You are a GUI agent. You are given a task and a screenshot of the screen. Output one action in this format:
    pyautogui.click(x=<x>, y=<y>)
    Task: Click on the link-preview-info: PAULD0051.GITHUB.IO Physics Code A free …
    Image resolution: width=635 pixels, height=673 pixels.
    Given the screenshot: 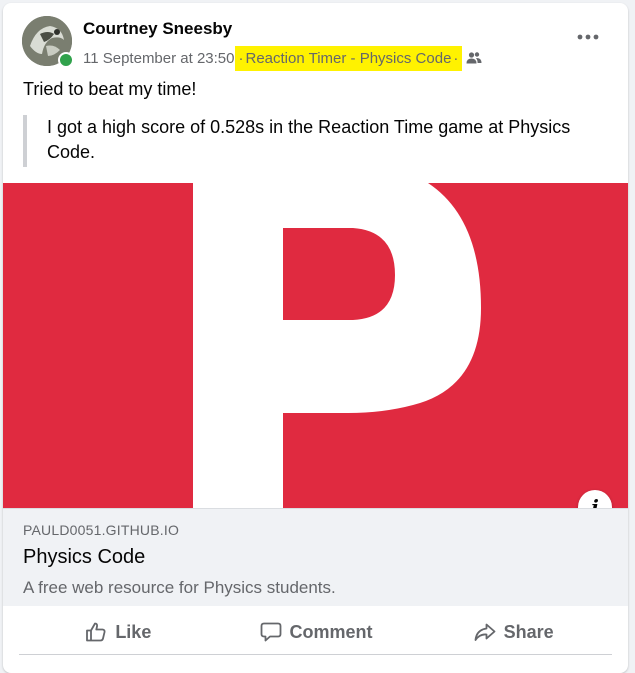 What is the action you would take?
    pyautogui.click(x=315, y=557)
    